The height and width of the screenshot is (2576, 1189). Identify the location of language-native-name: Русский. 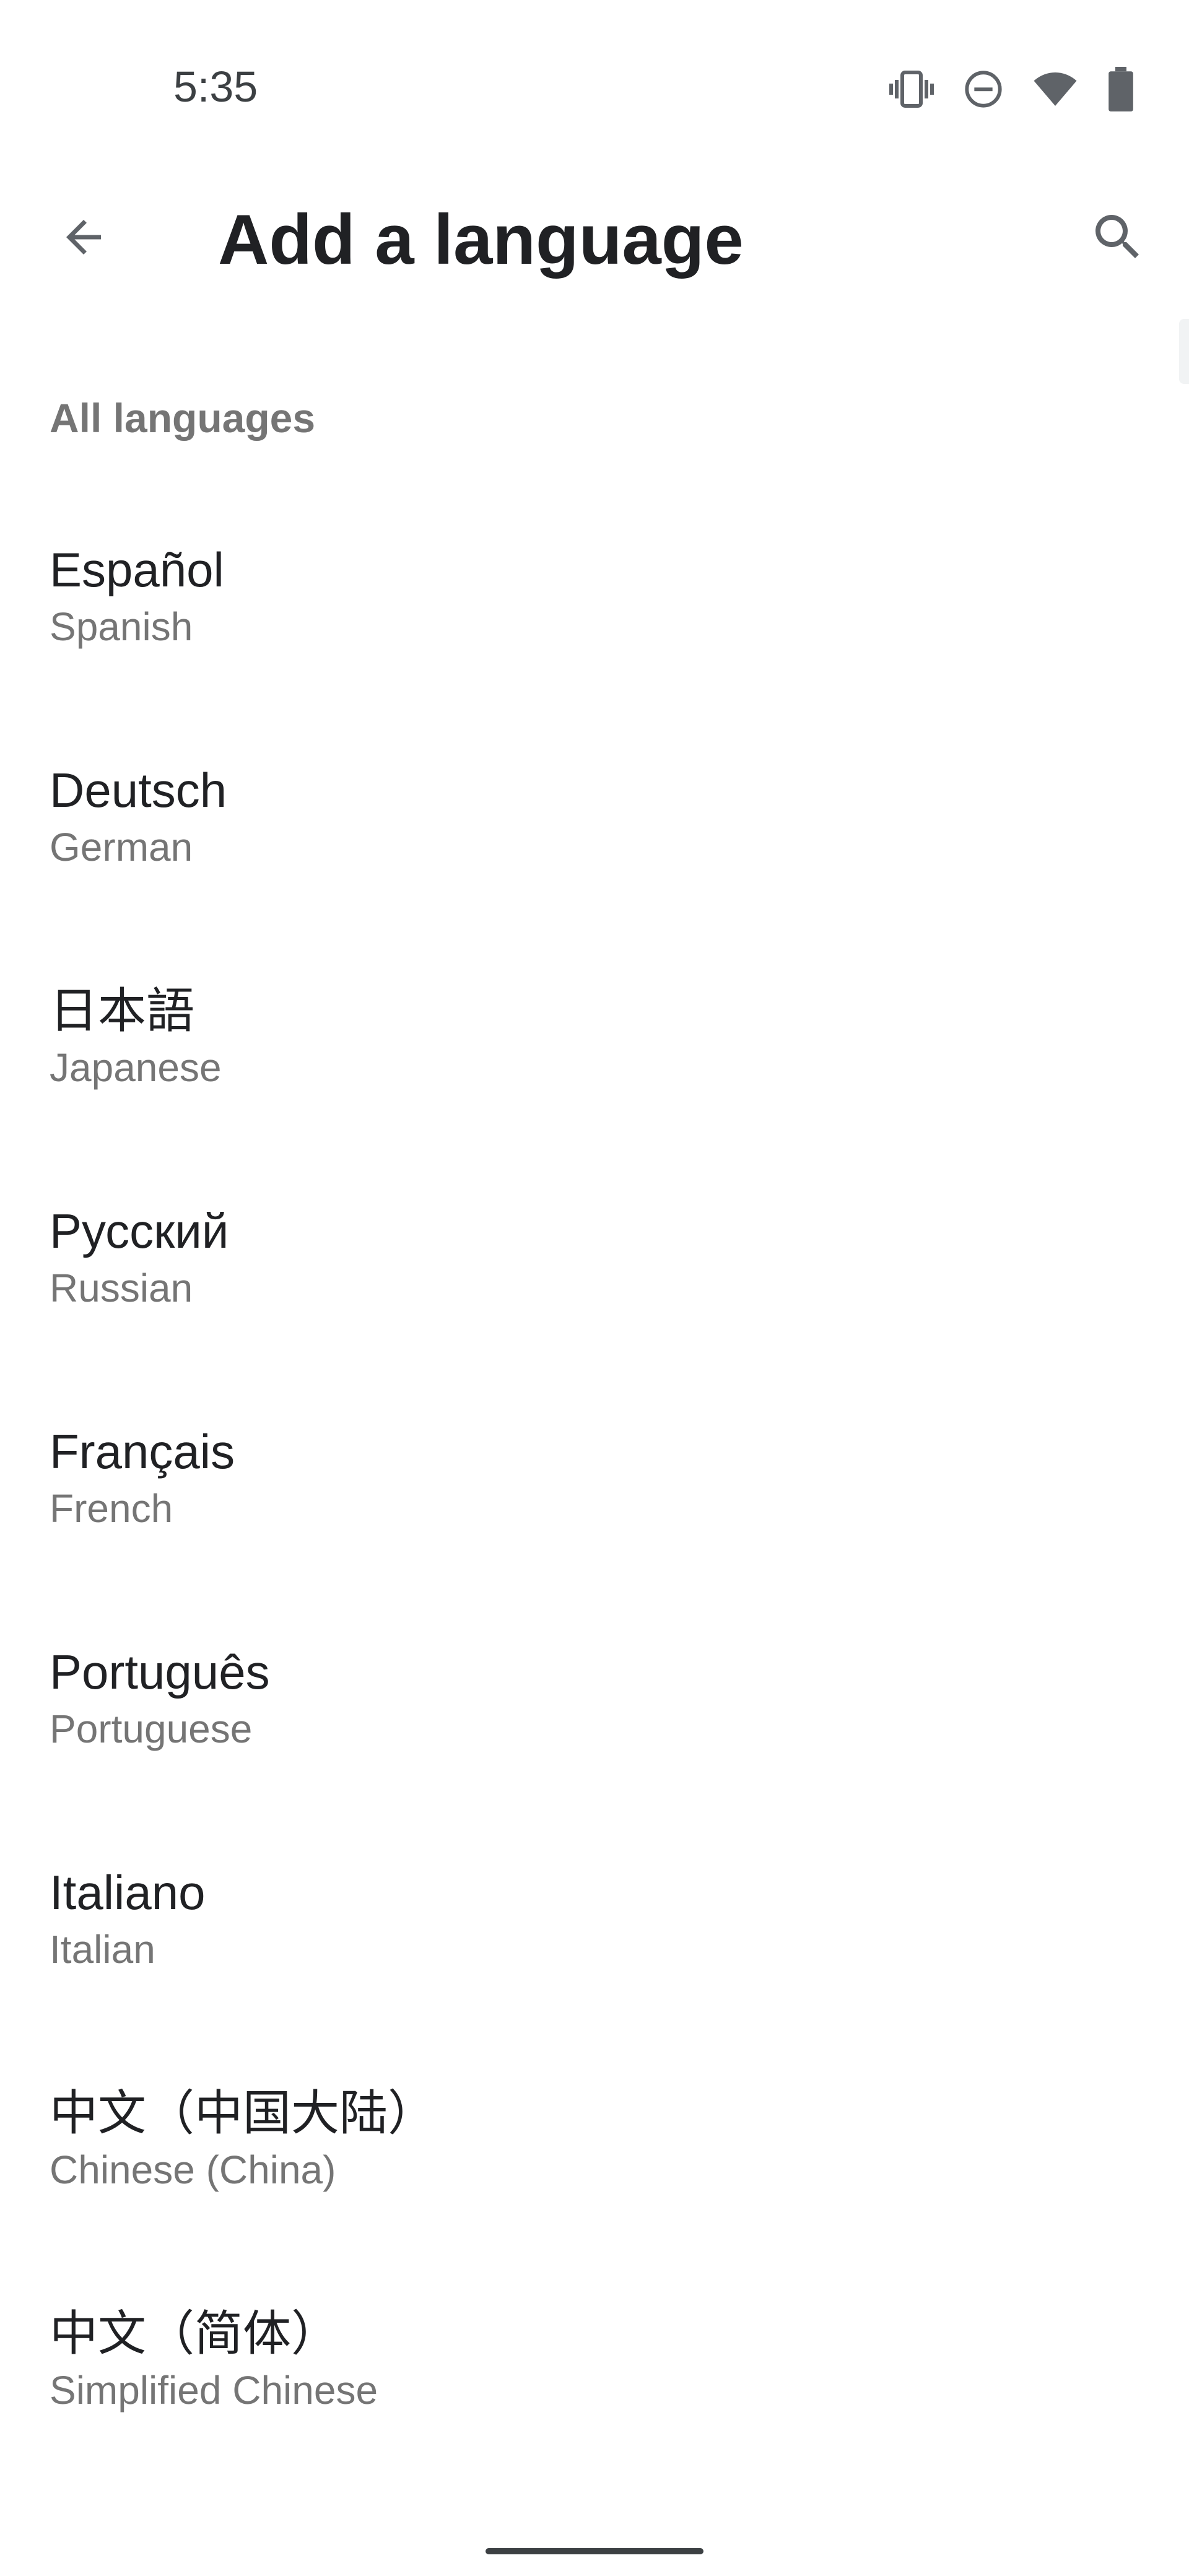
(139, 1231).